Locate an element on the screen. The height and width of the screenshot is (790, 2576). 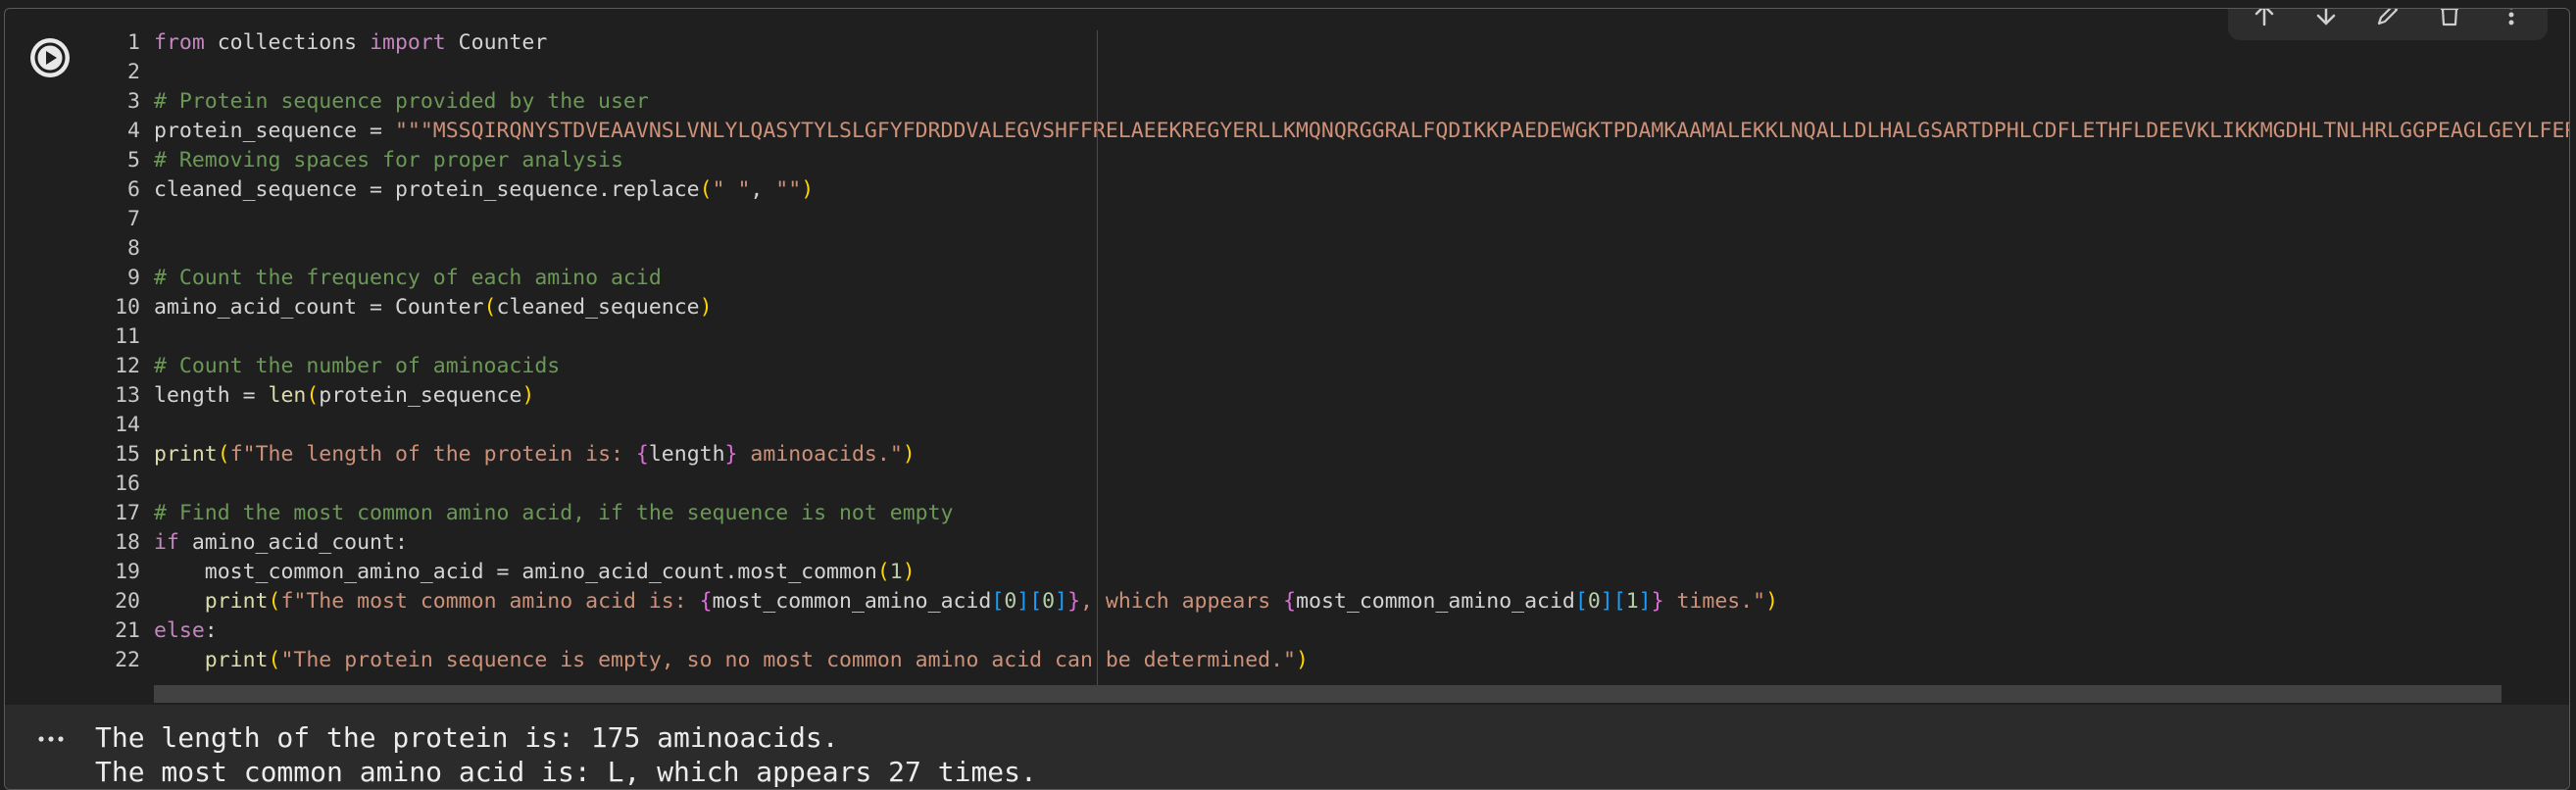
column-ruler is located at coordinates (1097, 367).